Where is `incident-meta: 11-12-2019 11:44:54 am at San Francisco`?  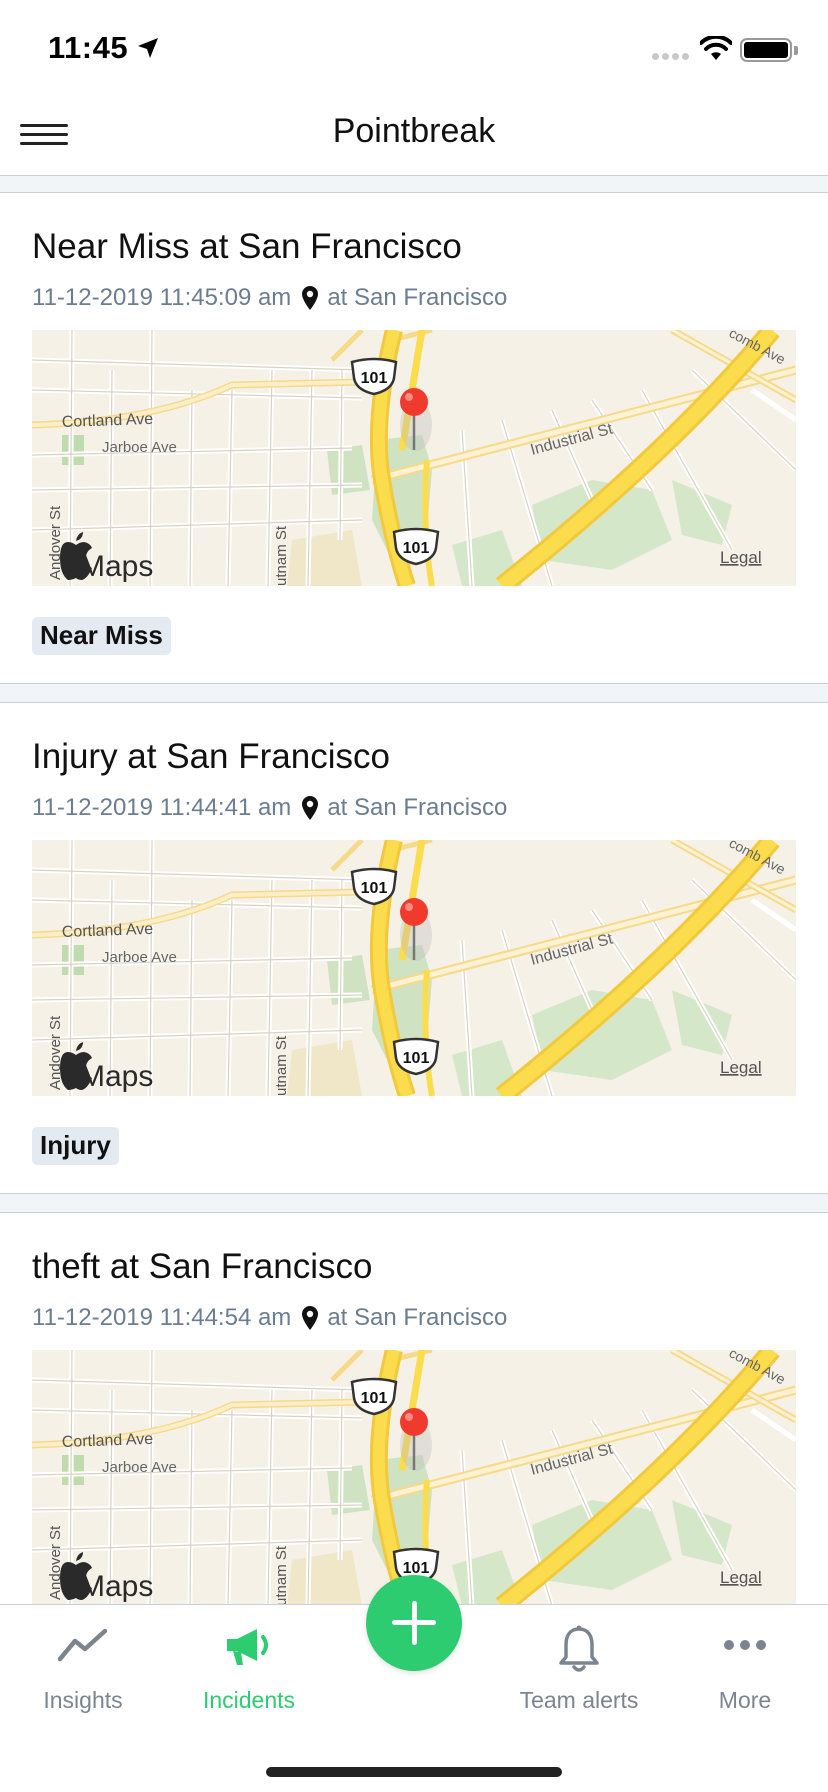
incident-meta: 11-12-2019 11:44:54 am at San Francisco is located at coordinates (269, 1318).